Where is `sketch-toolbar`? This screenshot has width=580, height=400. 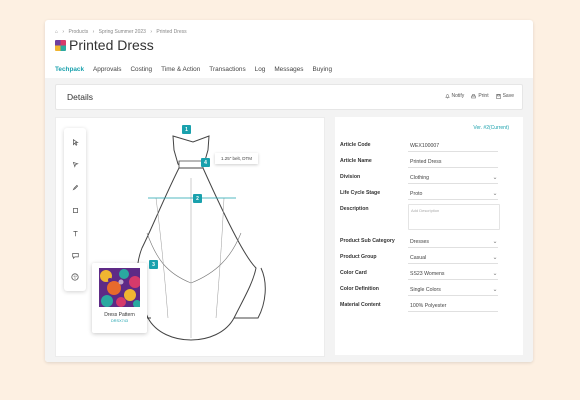 sketch-toolbar is located at coordinates (75, 209).